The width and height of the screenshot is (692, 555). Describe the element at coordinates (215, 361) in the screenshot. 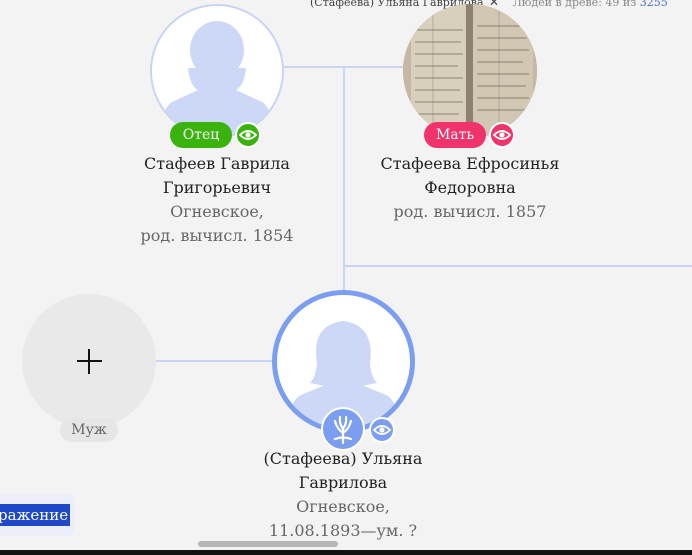

I see `connector-spouse` at that location.